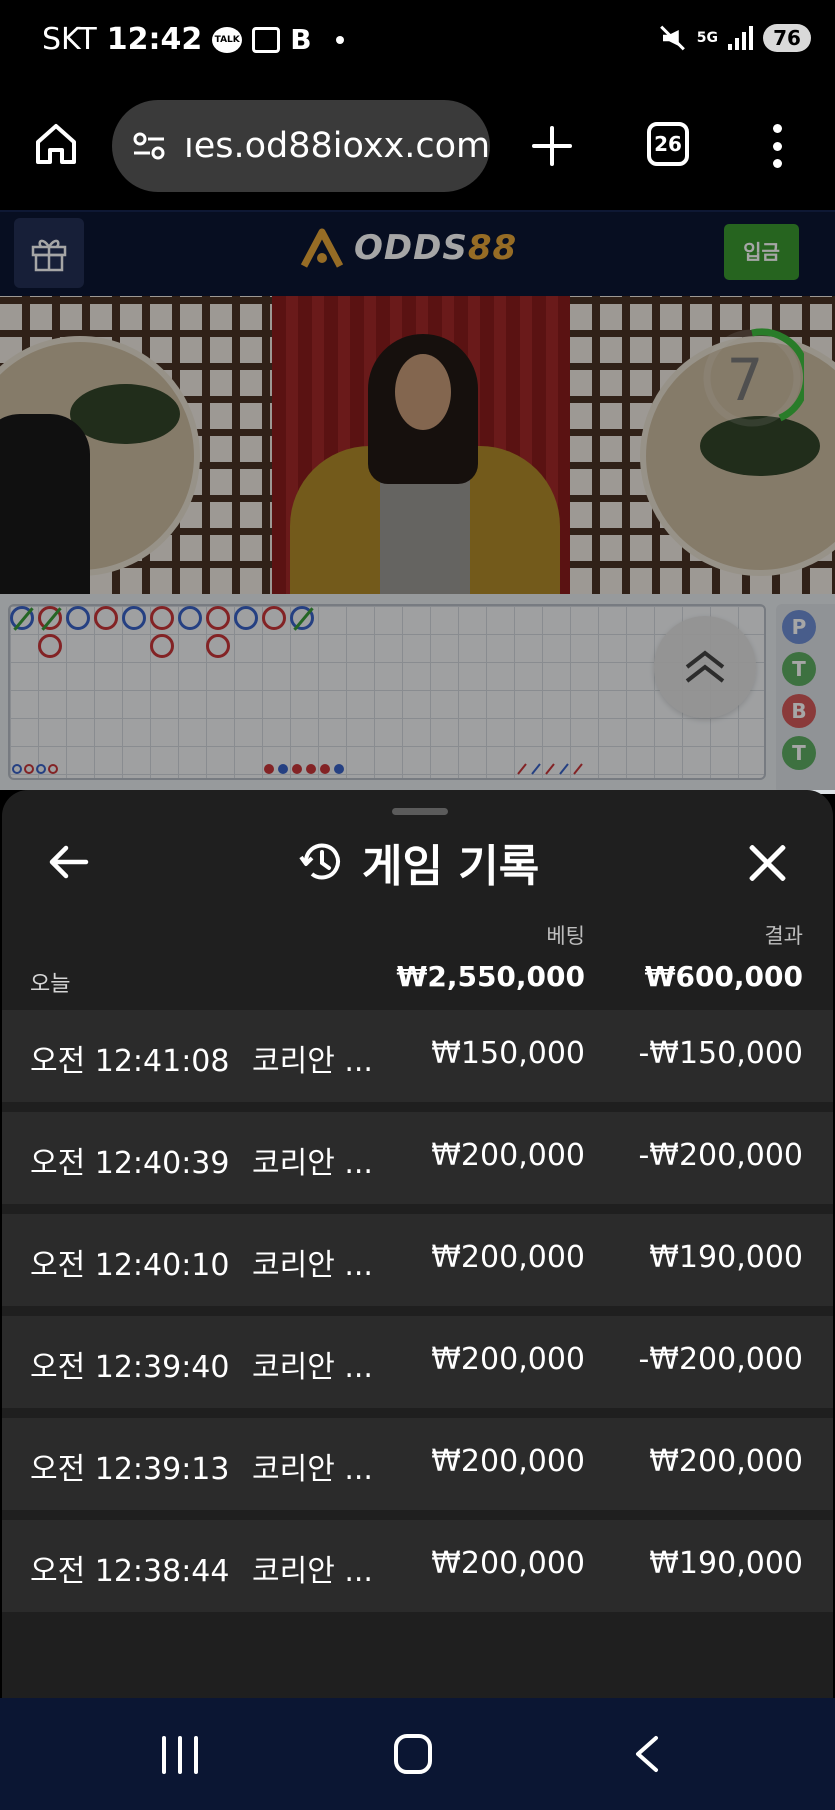 The width and height of the screenshot is (835, 1810). What do you see at coordinates (154, 39) in the screenshot?
I see `clock: 12:42` at bounding box center [154, 39].